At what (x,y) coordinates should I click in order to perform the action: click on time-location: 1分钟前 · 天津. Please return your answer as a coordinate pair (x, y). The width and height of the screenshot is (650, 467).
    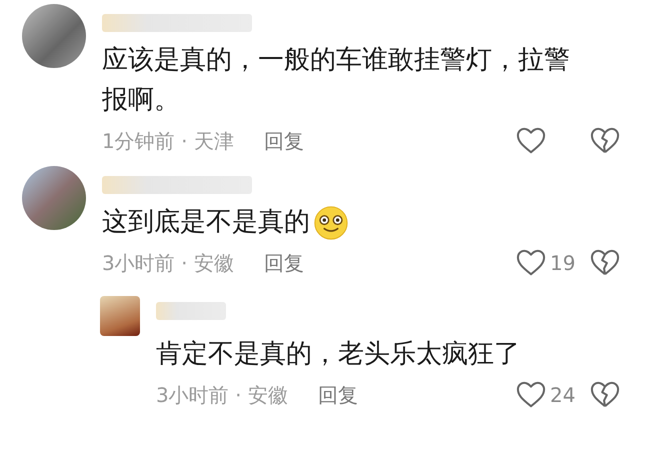
    Looking at the image, I should click on (168, 141).